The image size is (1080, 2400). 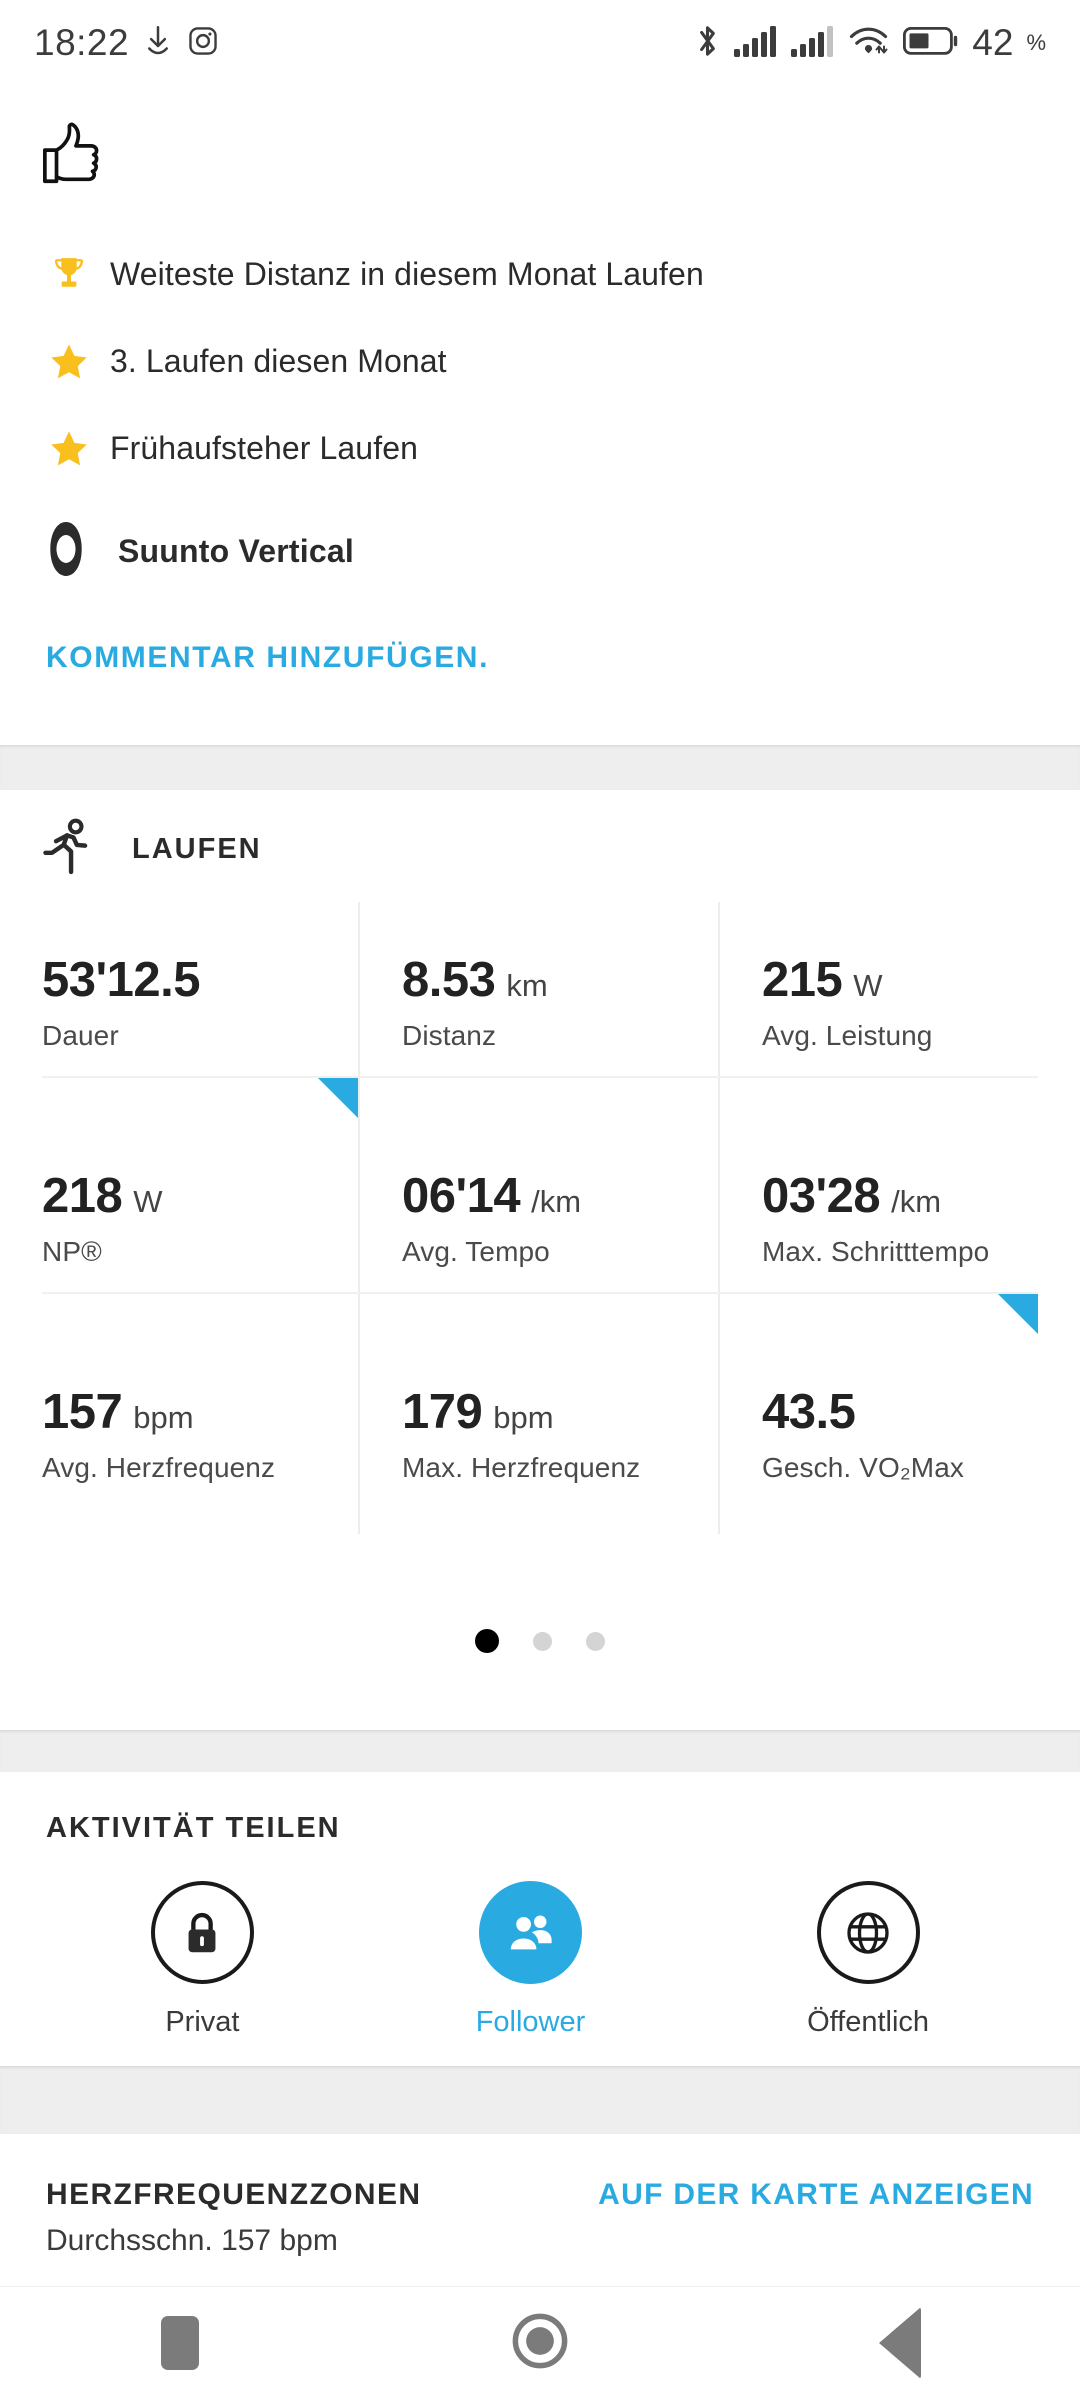 What do you see at coordinates (921, 1412) in the screenshot?
I see `stat-value-row: 43.5` at bounding box center [921, 1412].